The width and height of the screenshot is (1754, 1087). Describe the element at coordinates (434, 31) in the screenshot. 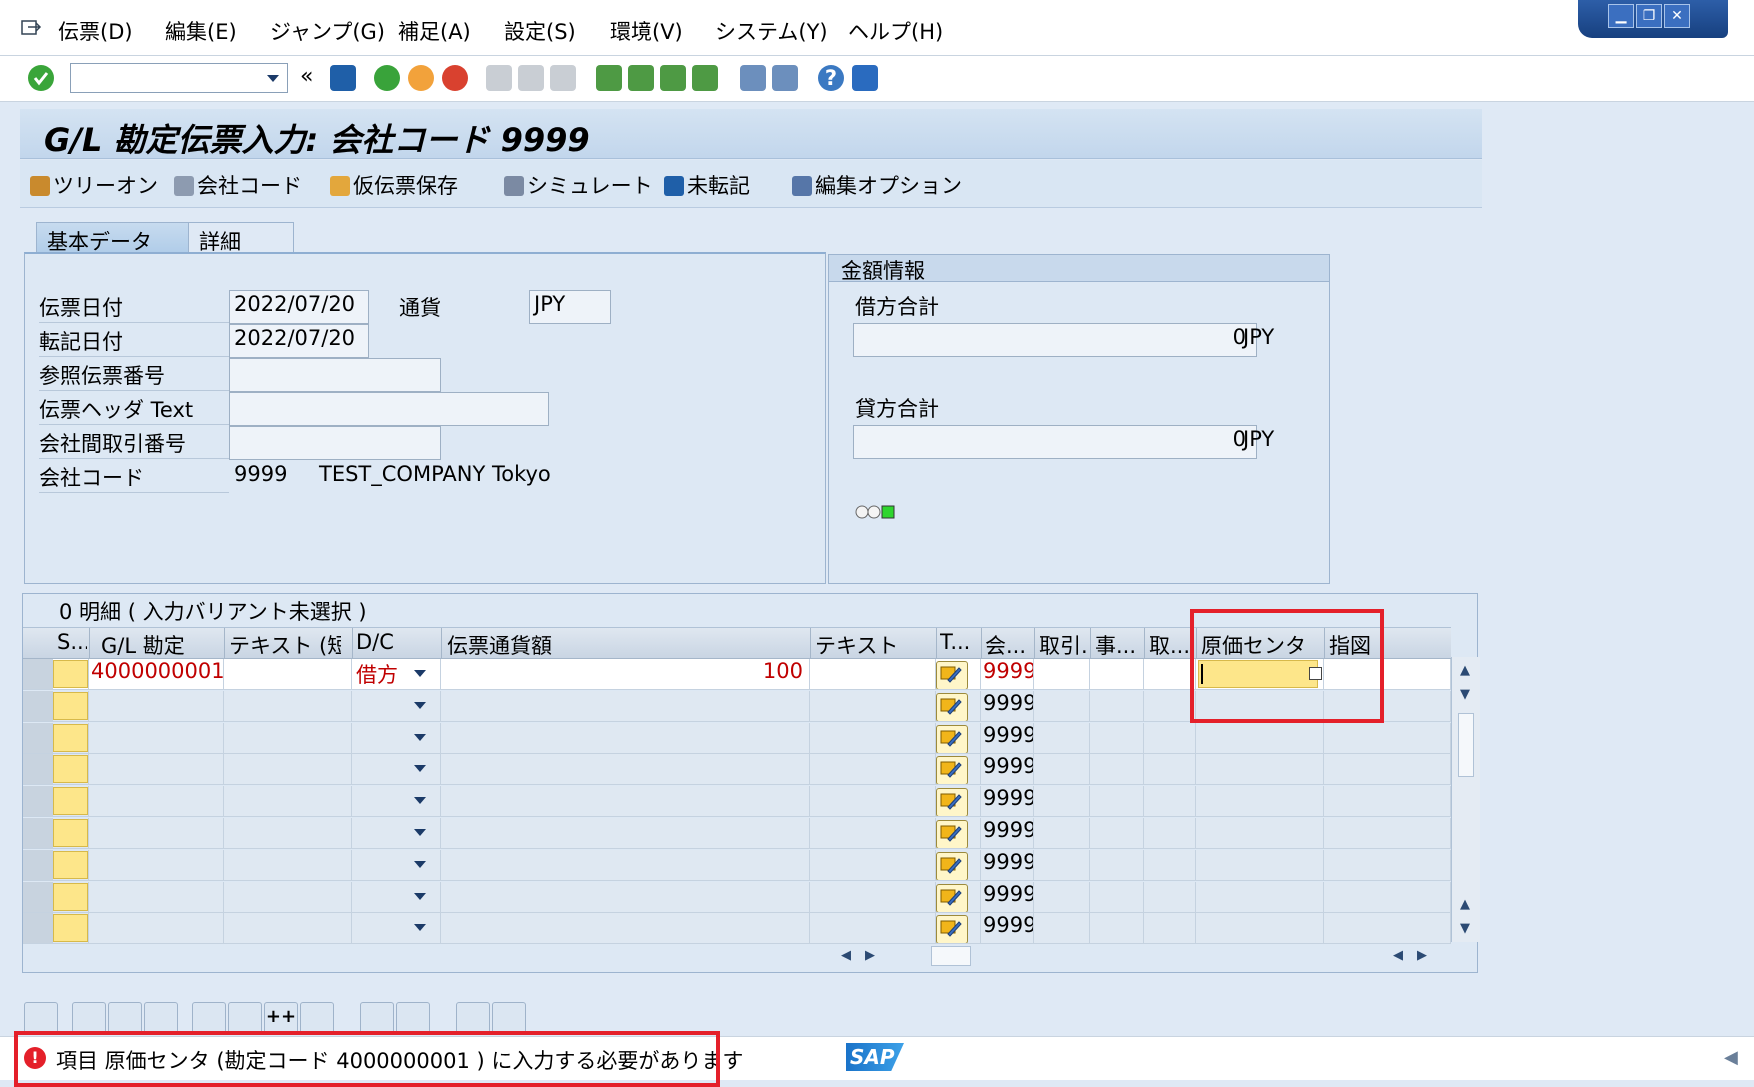

I see `menu-extras: 補足(A)` at that location.